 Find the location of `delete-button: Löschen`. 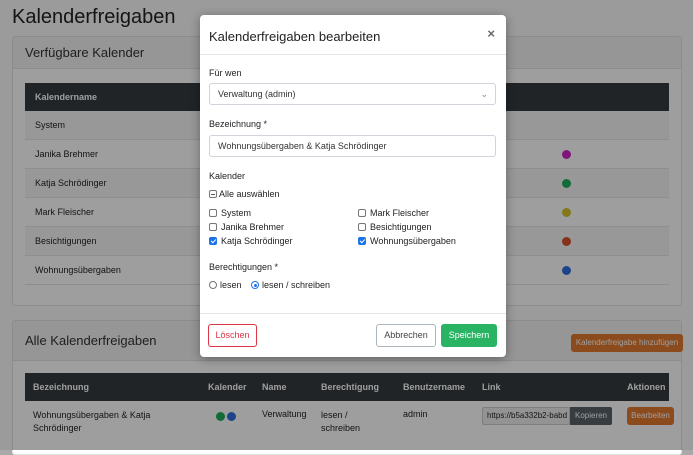

delete-button: Löschen is located at coordinates (232, 335).